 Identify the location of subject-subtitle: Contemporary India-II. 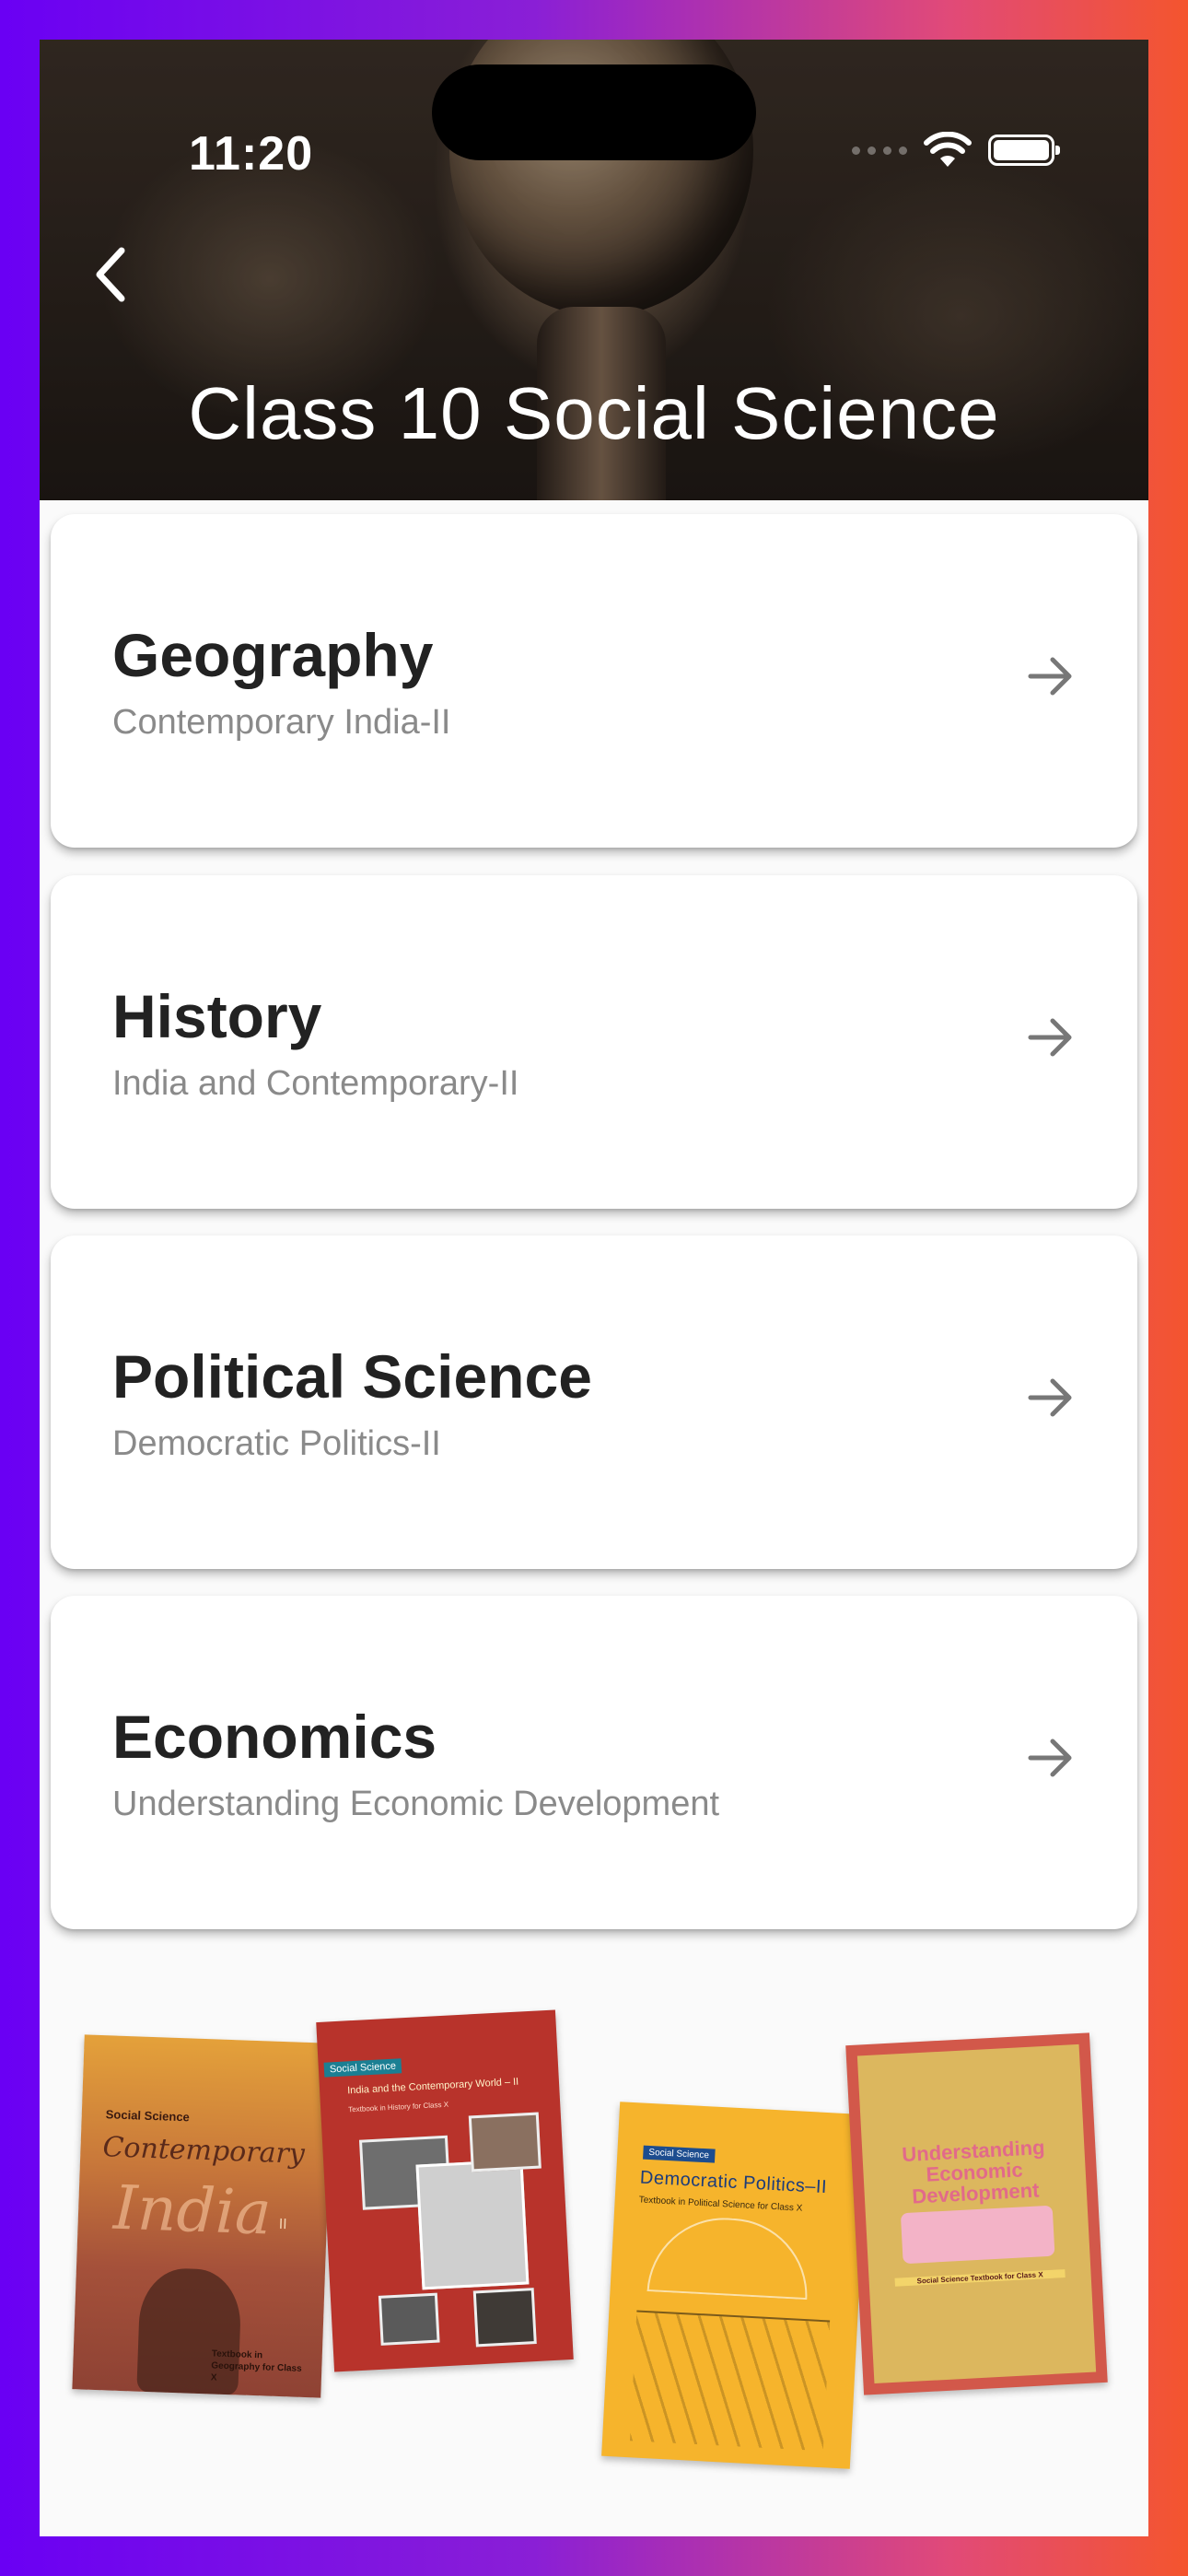
(281, 722).